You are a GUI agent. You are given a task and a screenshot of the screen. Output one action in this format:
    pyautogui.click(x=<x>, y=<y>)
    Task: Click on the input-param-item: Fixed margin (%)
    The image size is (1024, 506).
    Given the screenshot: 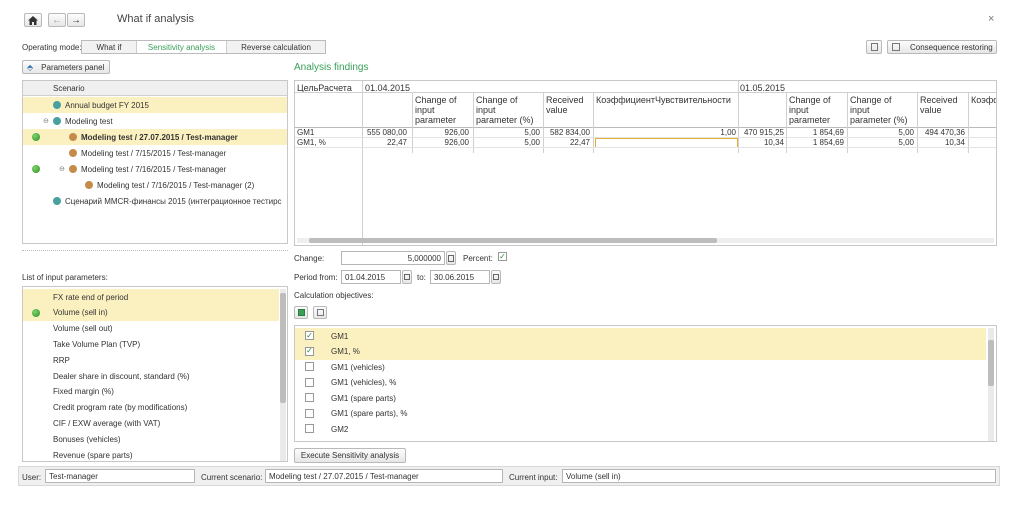 What is the action you would take?
    pyautogui.click(x=151, y=392)
    